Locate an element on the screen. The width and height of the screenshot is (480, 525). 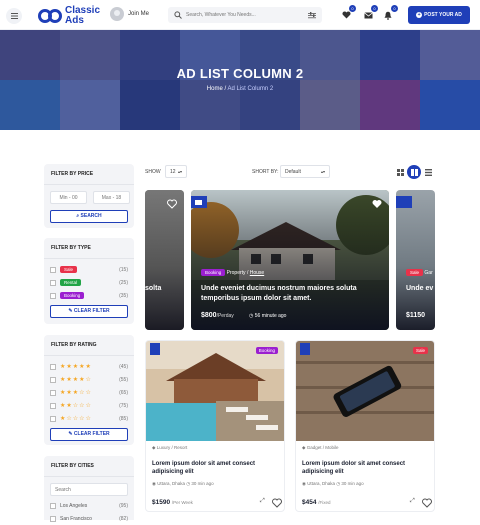
rating-count: (55) is located at coordinates (123, 379).